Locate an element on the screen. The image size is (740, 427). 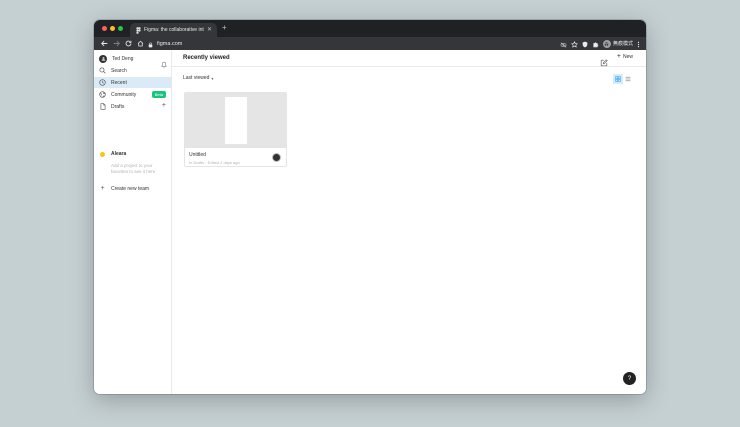
browser-tab: Figma: the collaborative interfa ✕ is located at coordinates (173, 30).